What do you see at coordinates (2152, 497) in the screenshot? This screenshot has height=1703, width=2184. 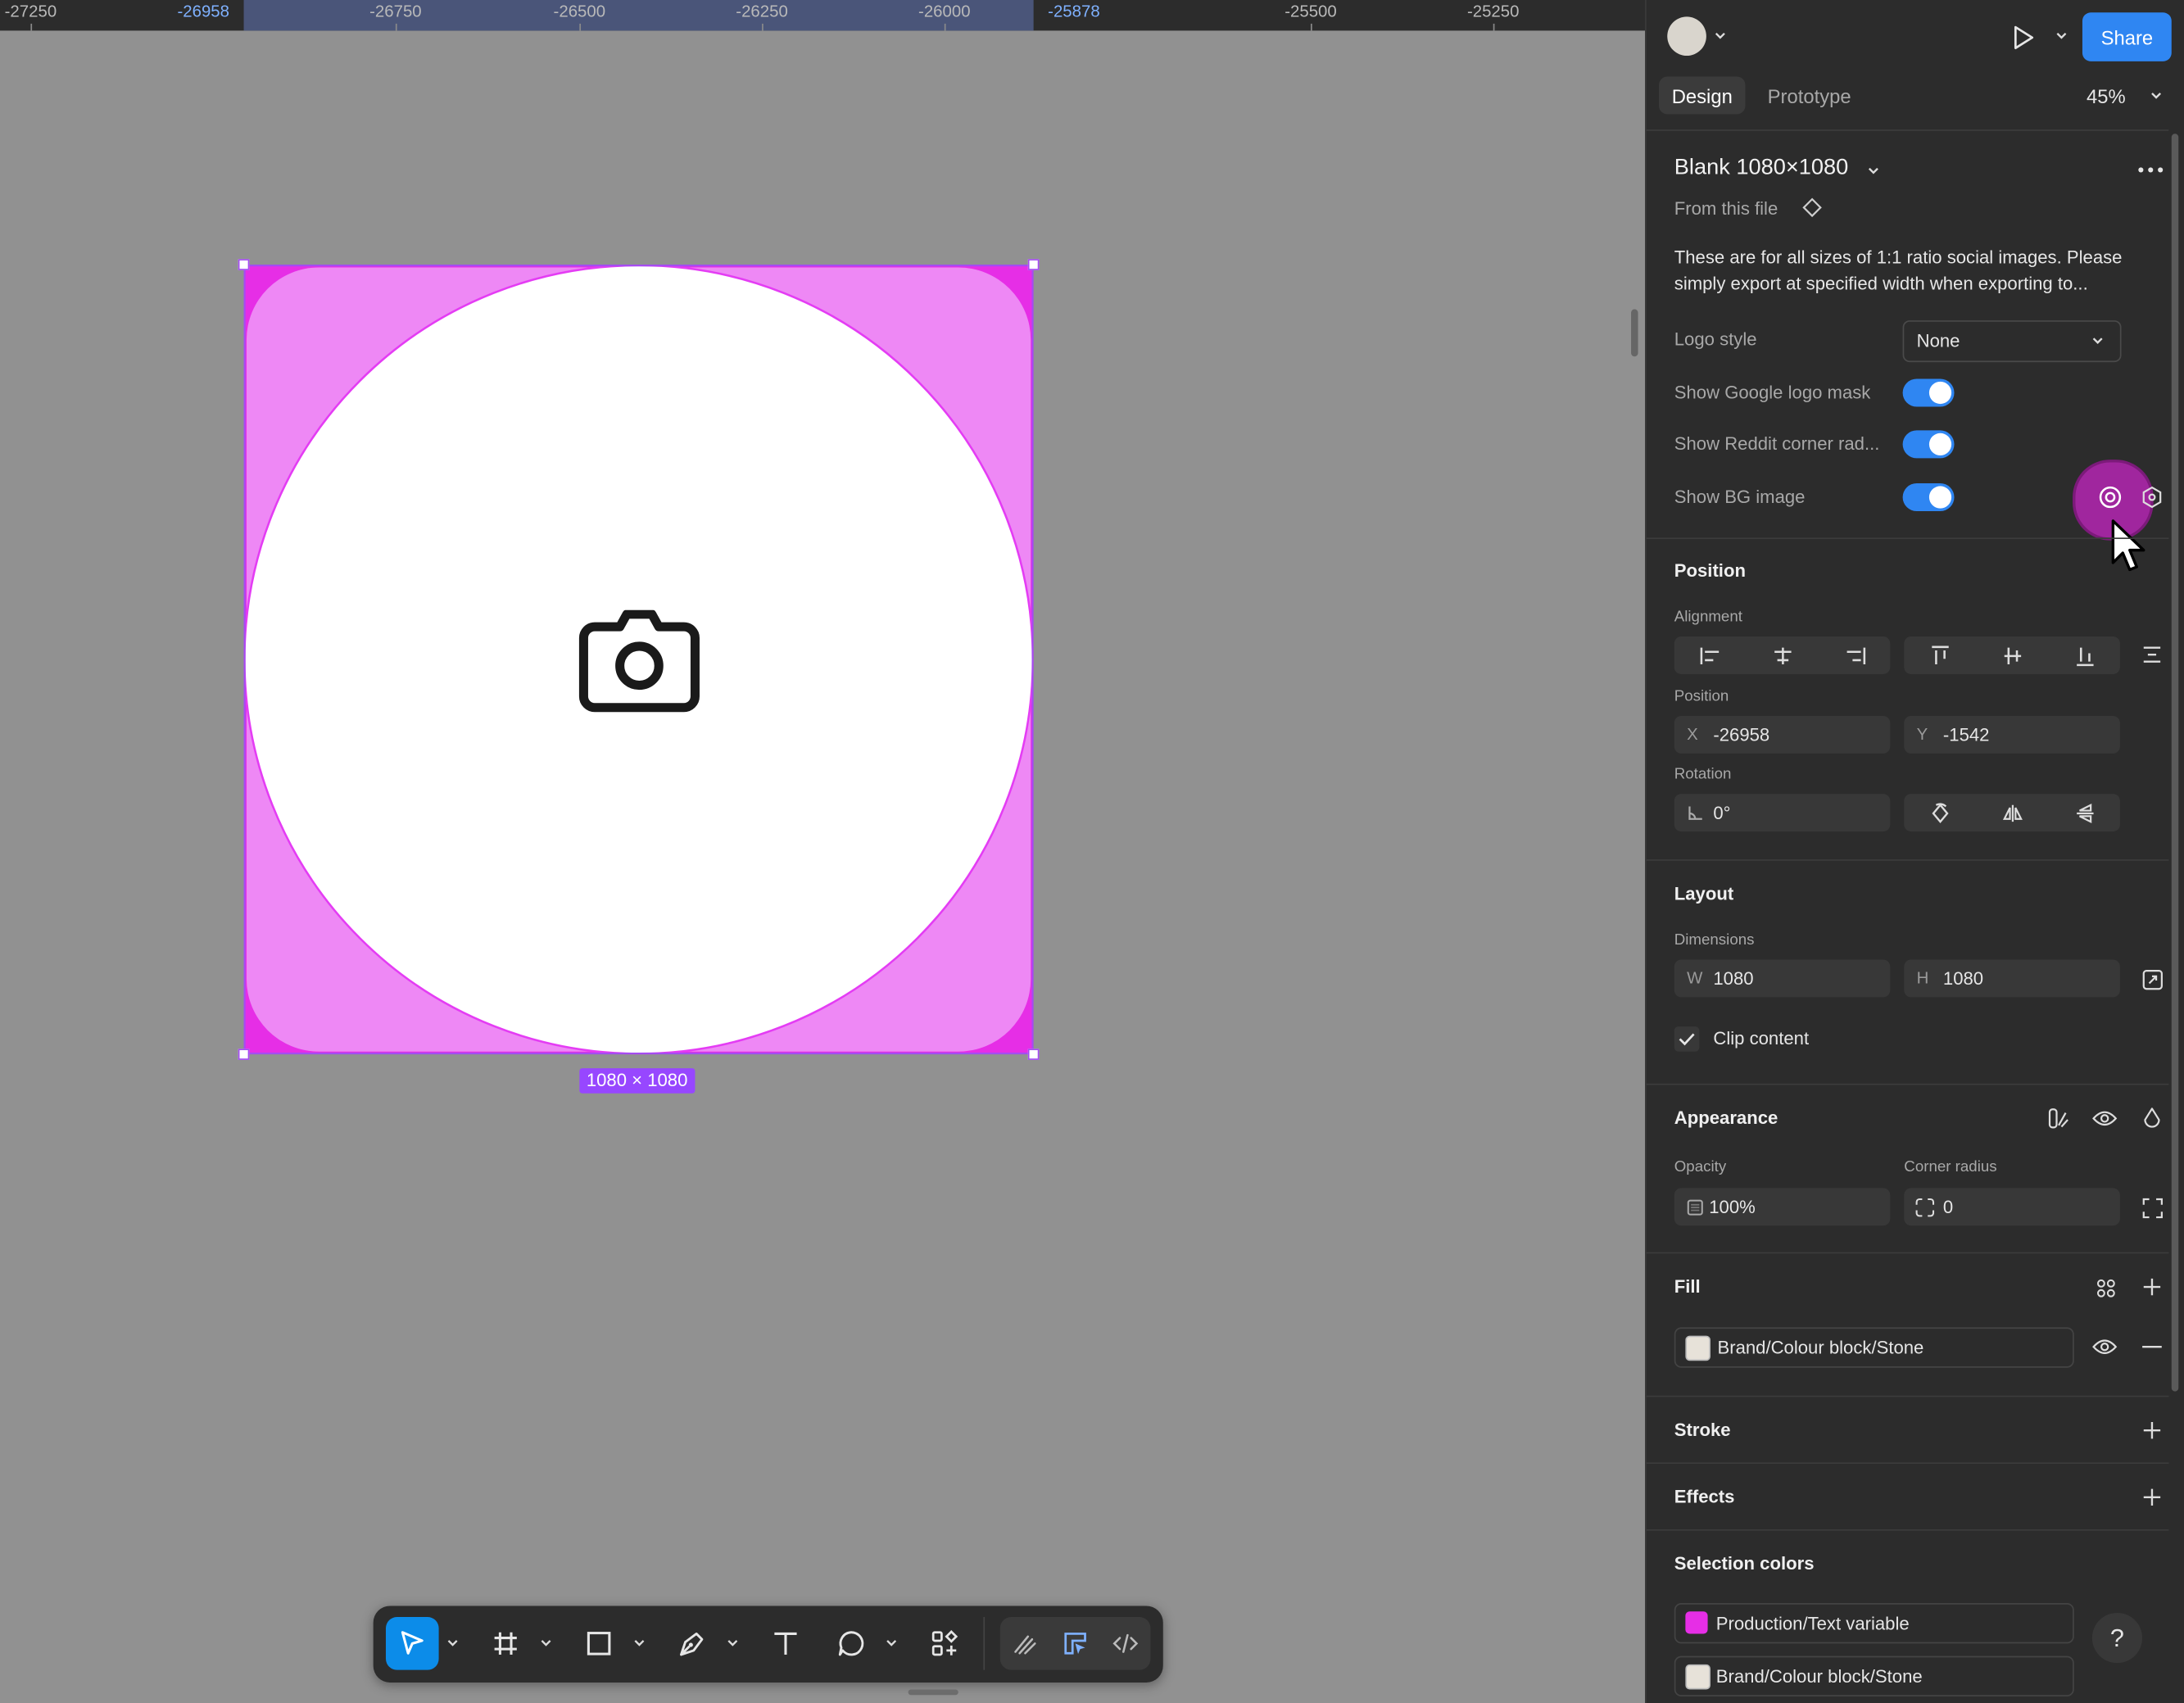 I see `component-prop-icon` at bounding box center [2152, 497].